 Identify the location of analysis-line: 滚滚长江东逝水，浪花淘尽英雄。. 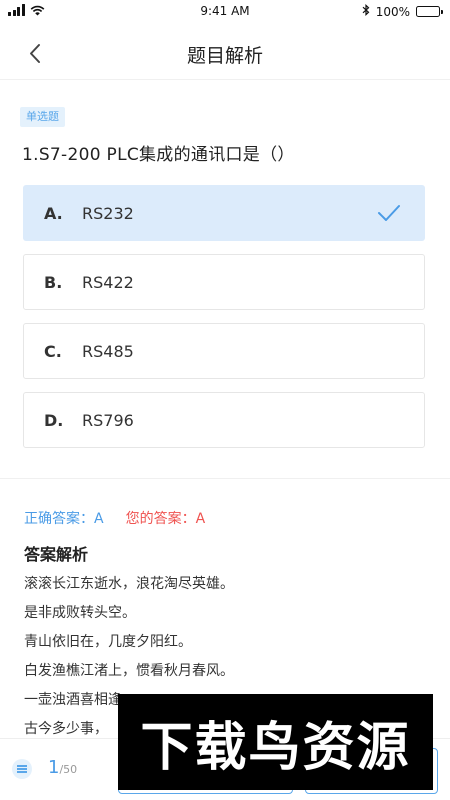
(129, 584).